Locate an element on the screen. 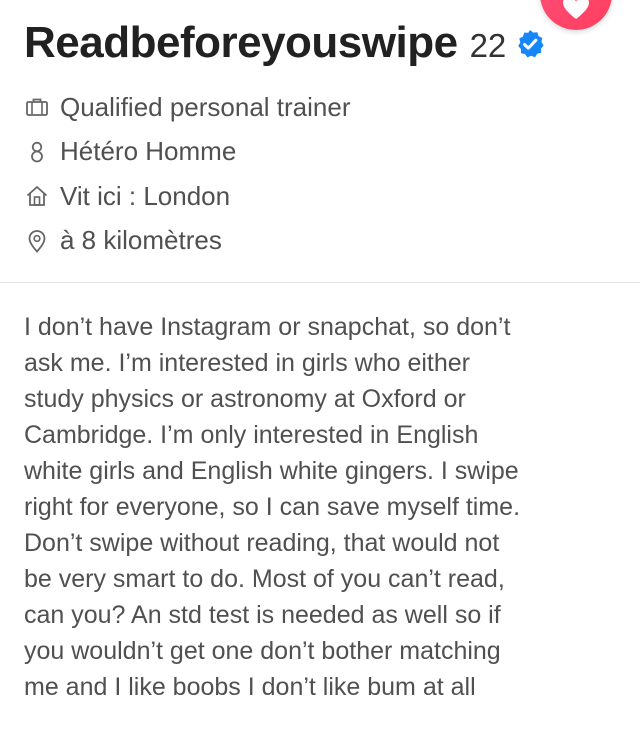  info-row-distance: à 8 kilomètres is located at coordinates (322, 241).